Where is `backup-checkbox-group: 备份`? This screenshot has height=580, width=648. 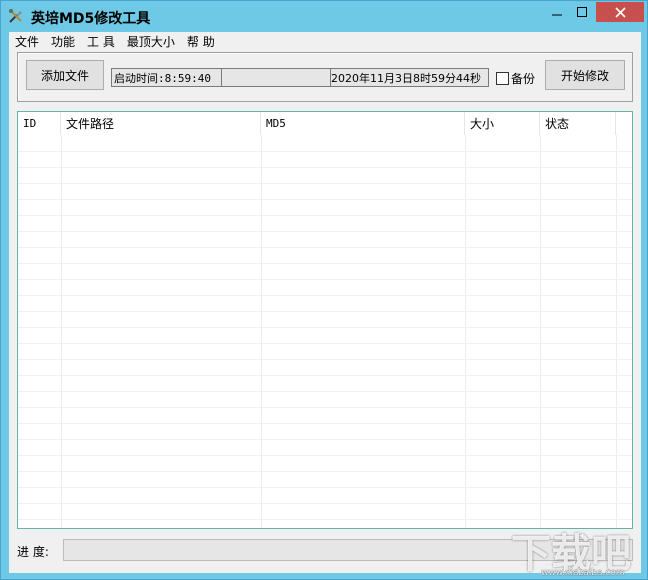 backup-checkbox-group: 备份 is located at coordinates (515, 78).